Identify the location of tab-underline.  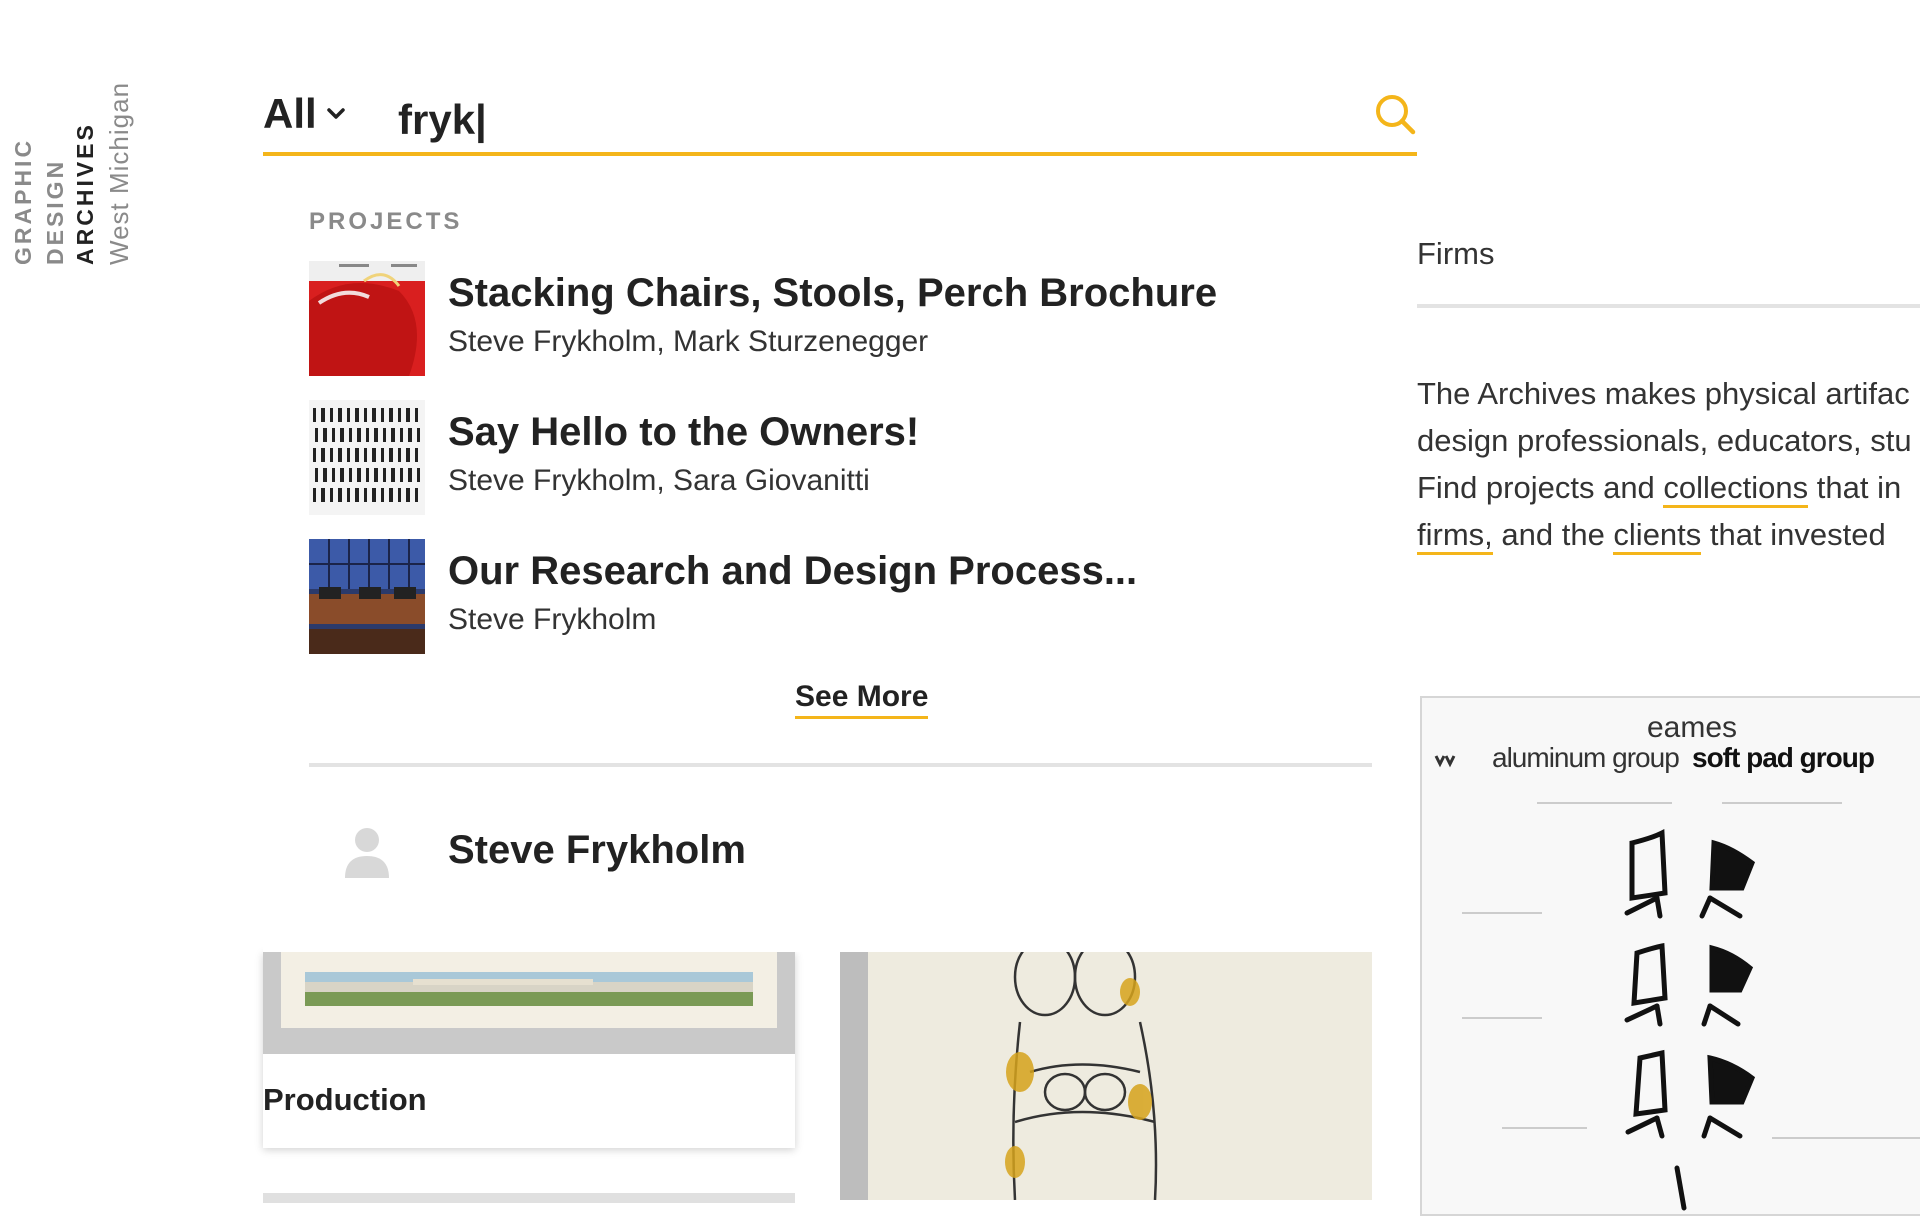
(1668, 306).